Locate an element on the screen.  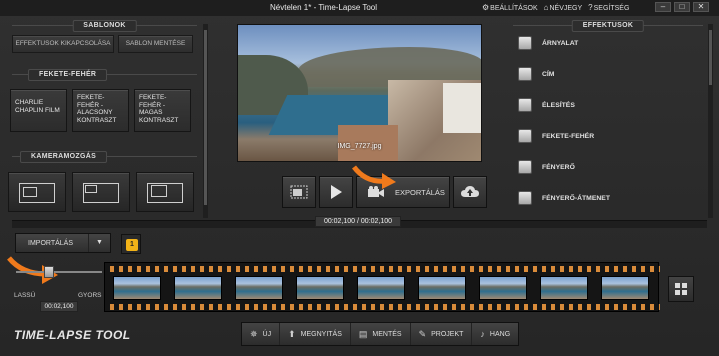
effect-tint: ÁRNYALAT is located at coordinates (548, 43).